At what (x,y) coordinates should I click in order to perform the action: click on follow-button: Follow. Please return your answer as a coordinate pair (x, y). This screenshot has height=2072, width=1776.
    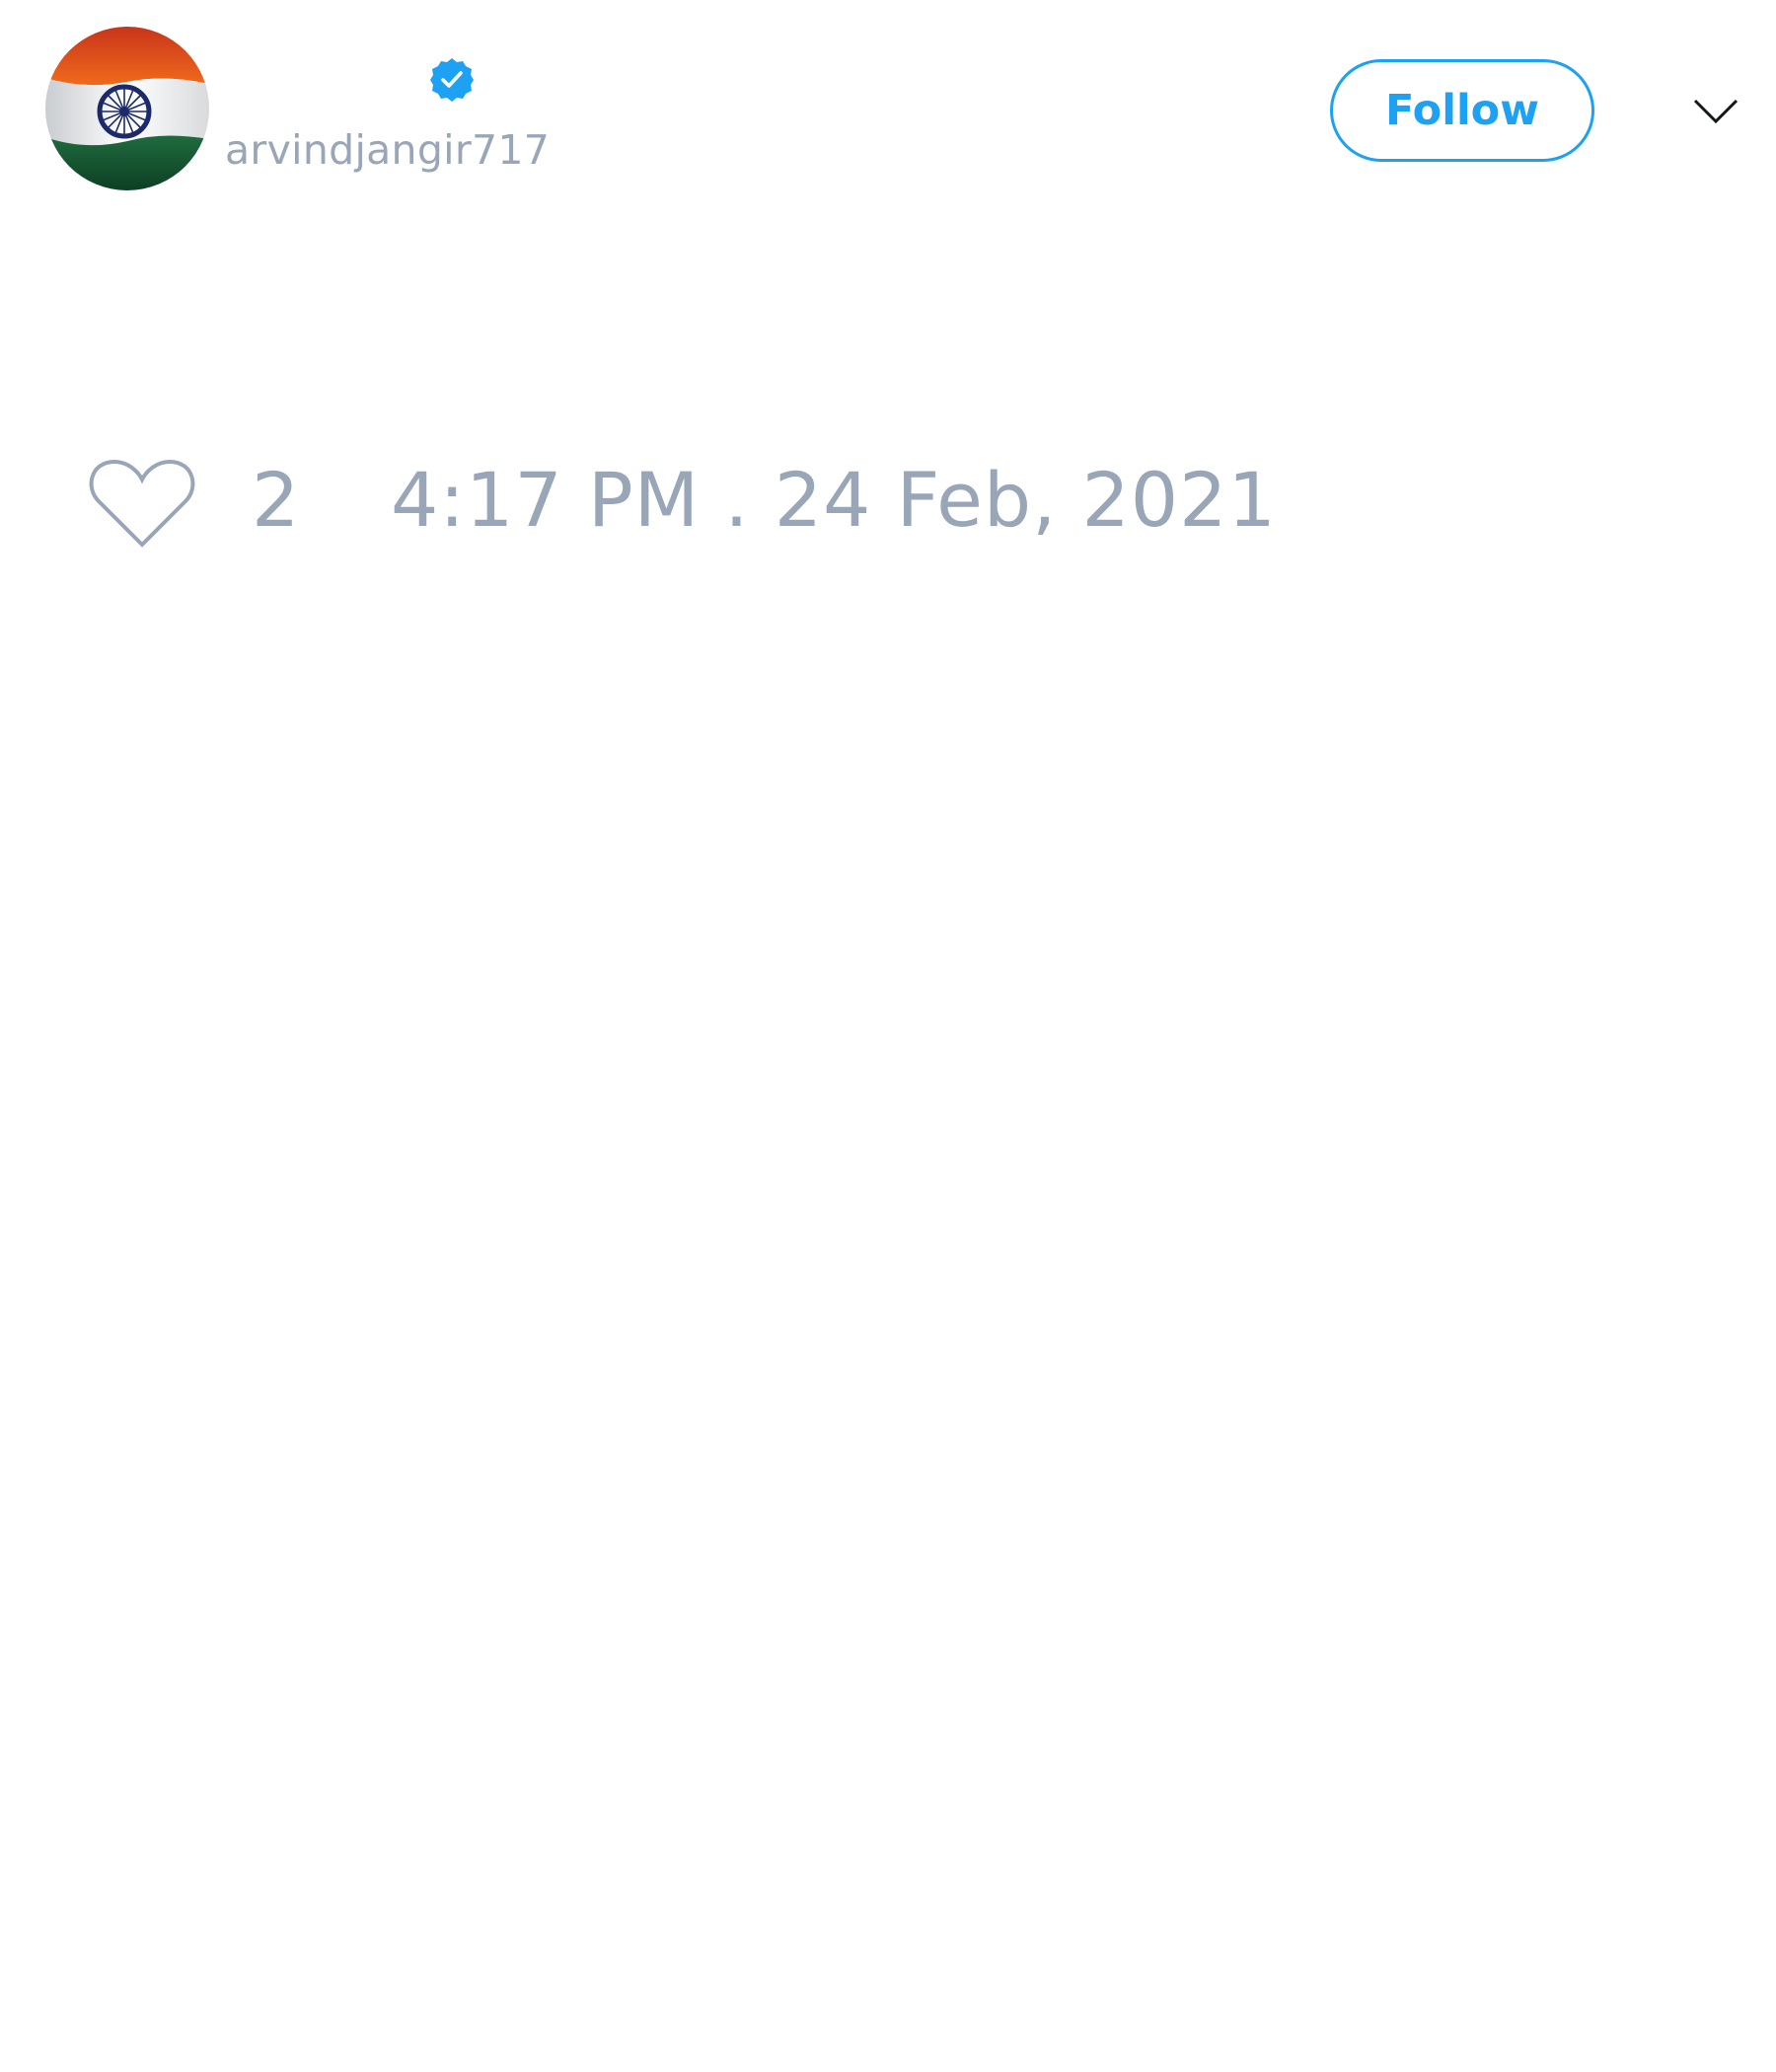
    Looking at the image, I should click on (1462, 111).